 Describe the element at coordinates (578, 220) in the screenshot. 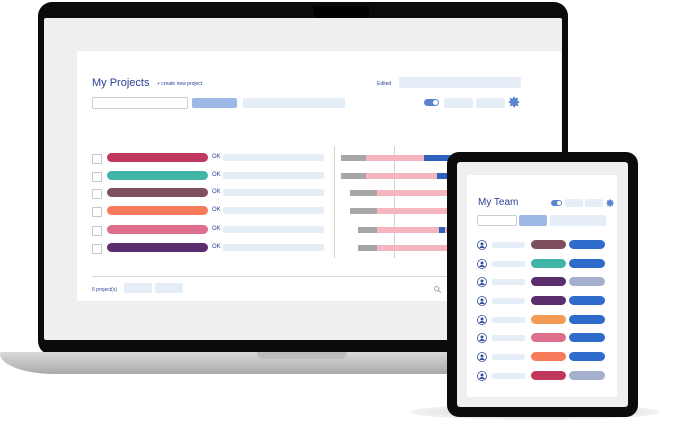

I see `team-filter-field` at that location.